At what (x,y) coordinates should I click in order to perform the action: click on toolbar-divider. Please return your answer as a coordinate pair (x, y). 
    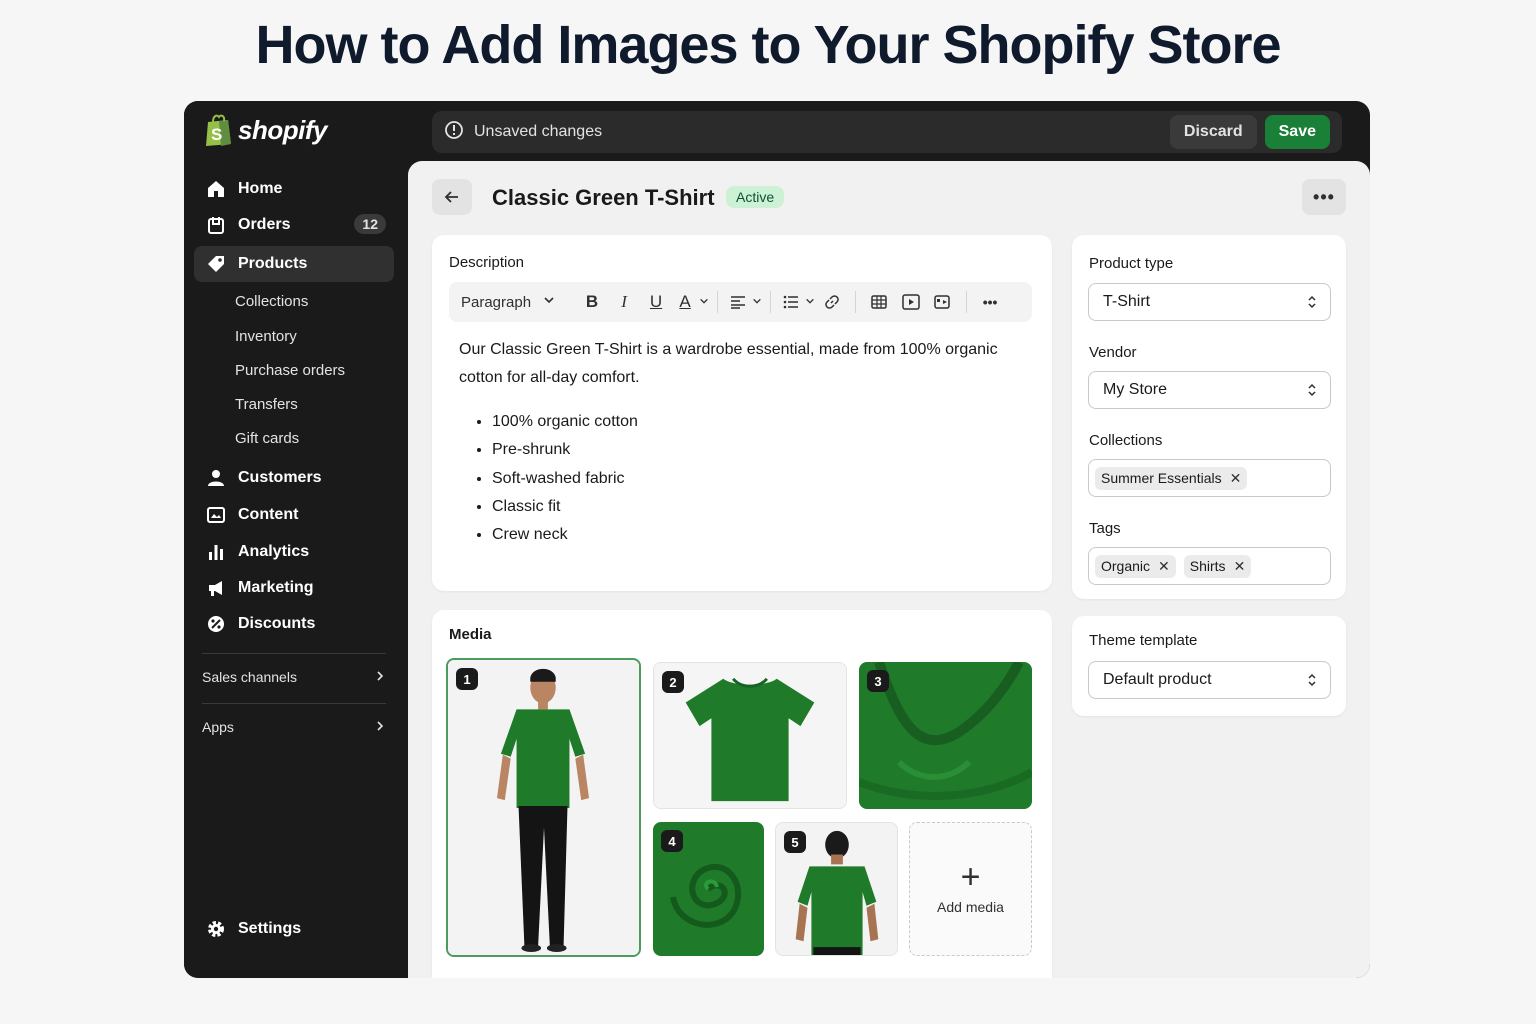
    Looking at the image, I should click on (967, 302).